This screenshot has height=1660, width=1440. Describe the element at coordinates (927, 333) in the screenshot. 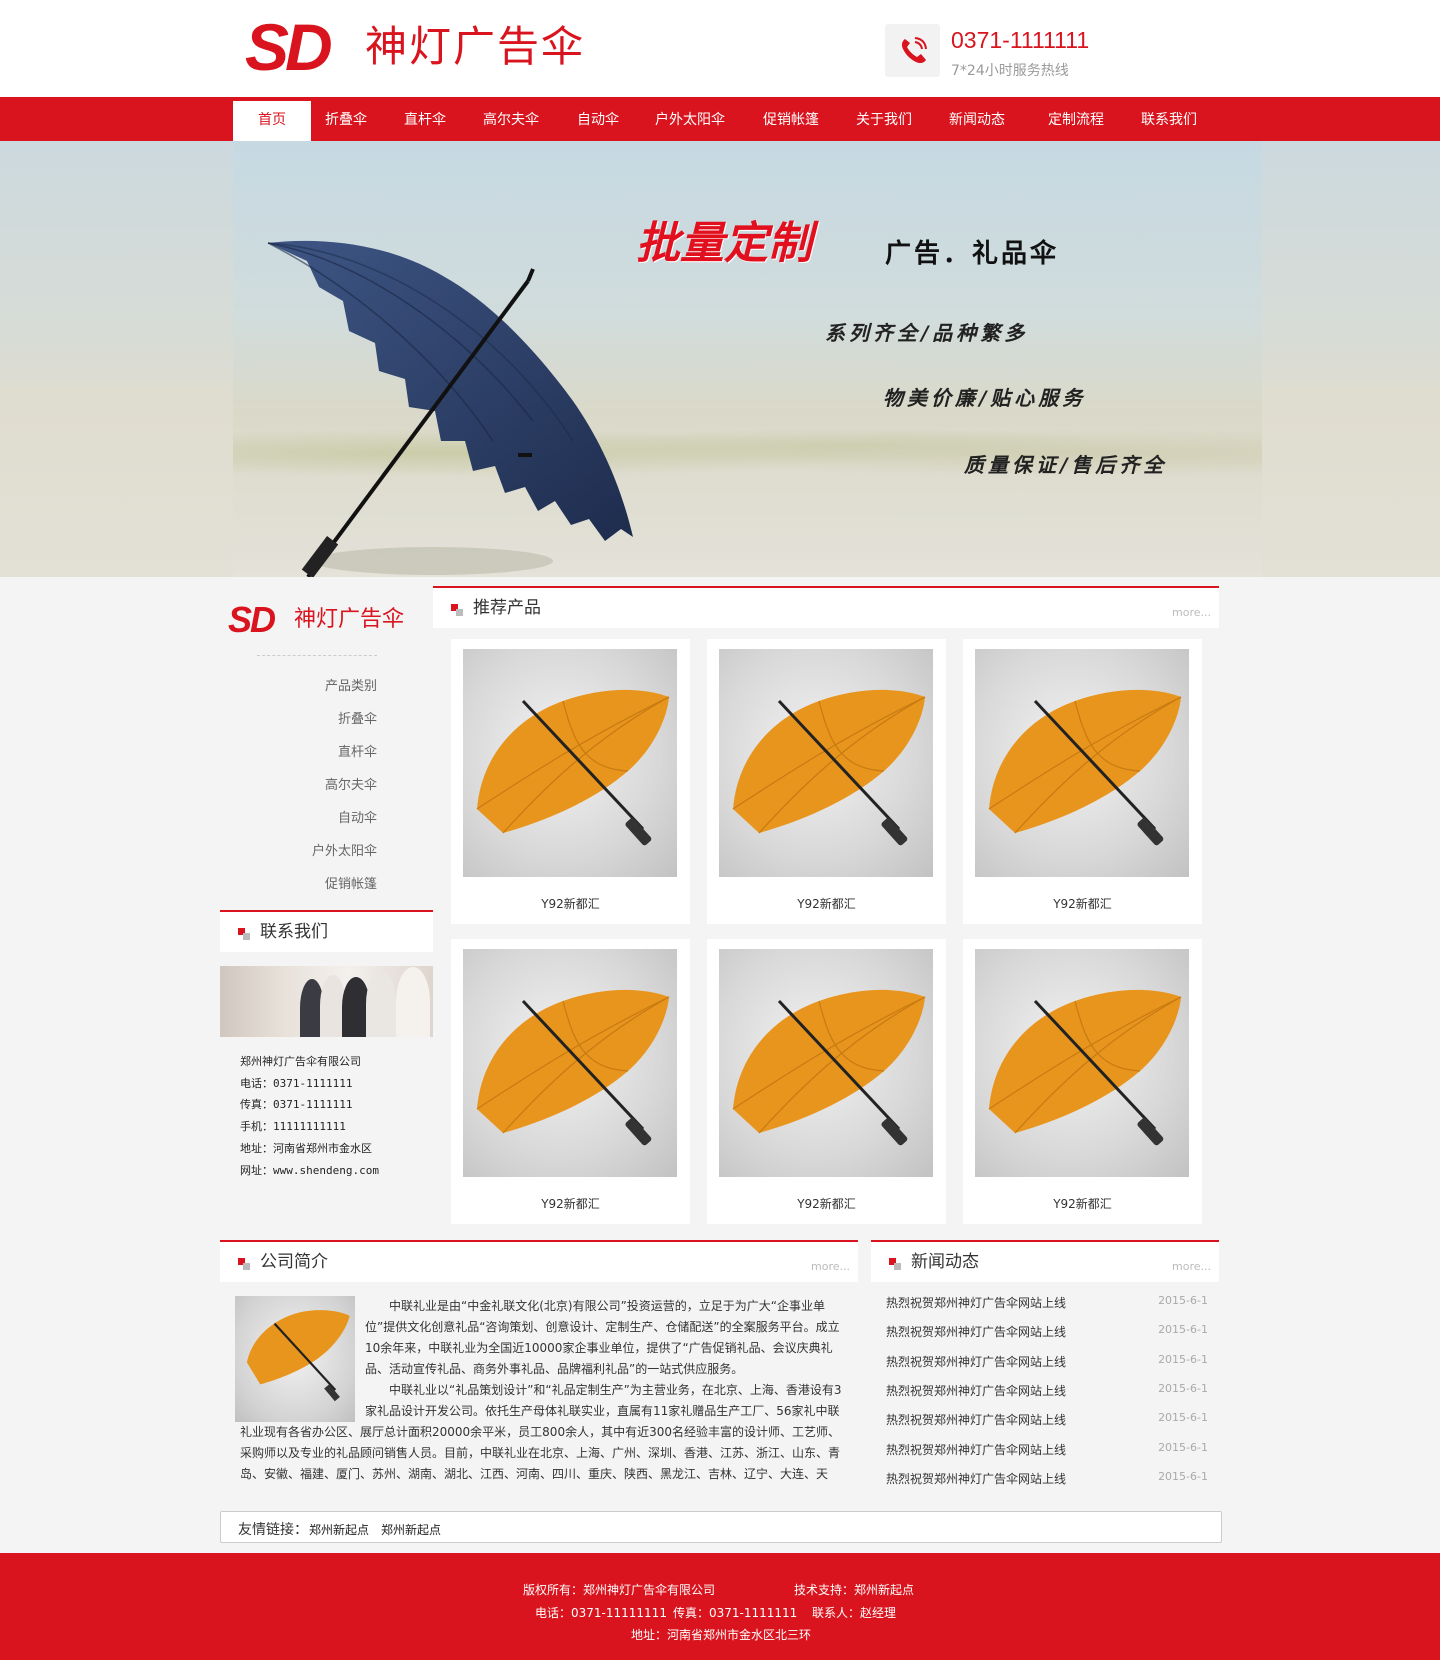

I see `banner-line-1: 系列齐全/品种繁多` at that location.